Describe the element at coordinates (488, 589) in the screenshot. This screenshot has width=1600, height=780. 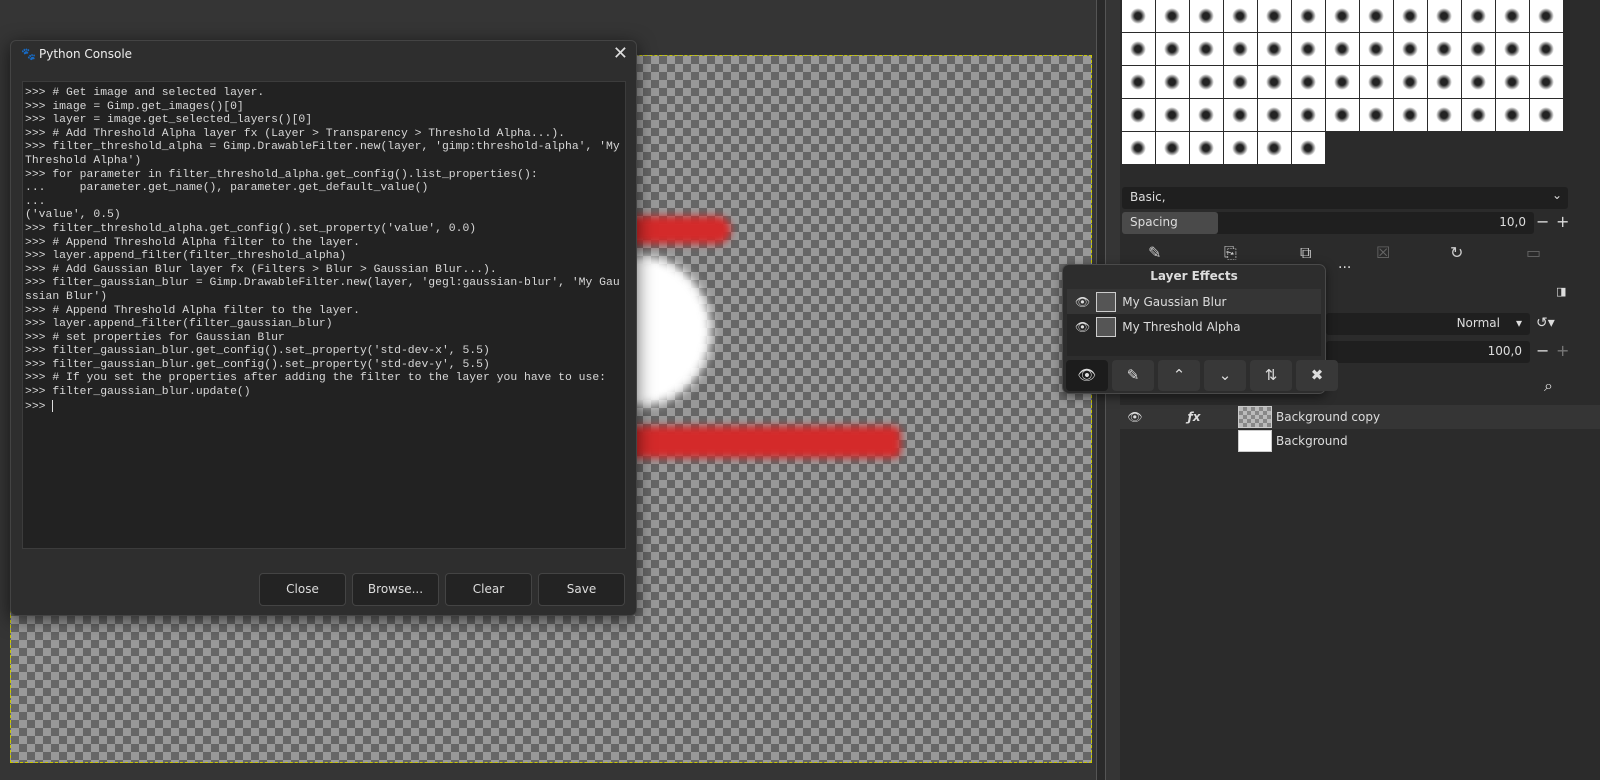
I see `clear-button: Clear` at that location.